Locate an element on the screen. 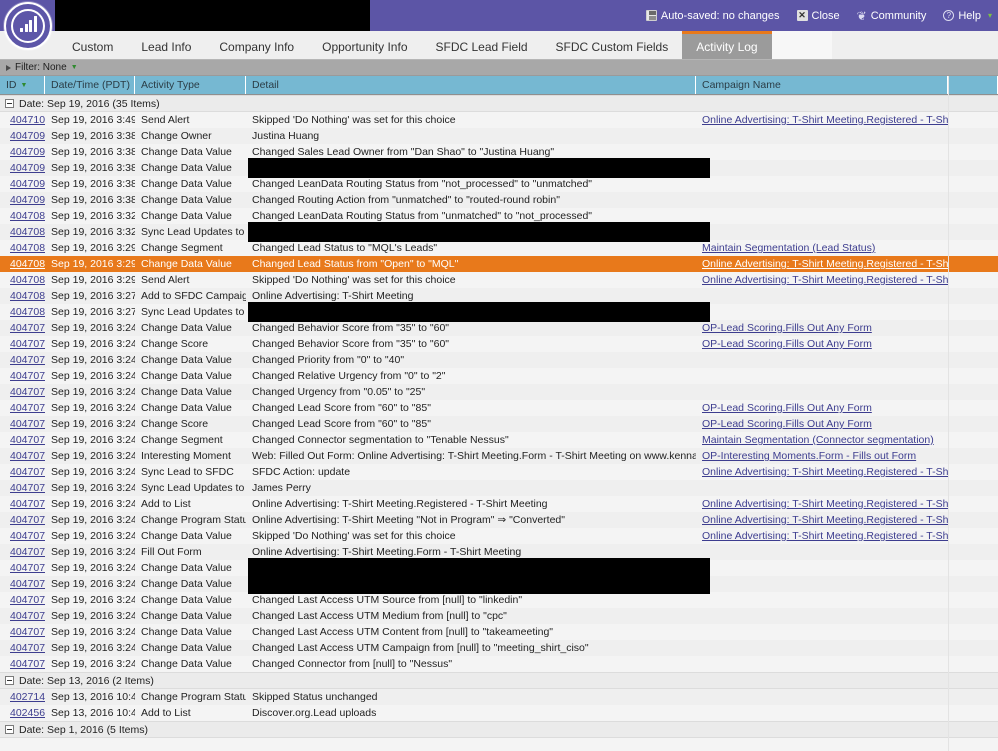 The image size is (998, 751). activity-id-link: 40470824 is located at coordinates (27, 264).